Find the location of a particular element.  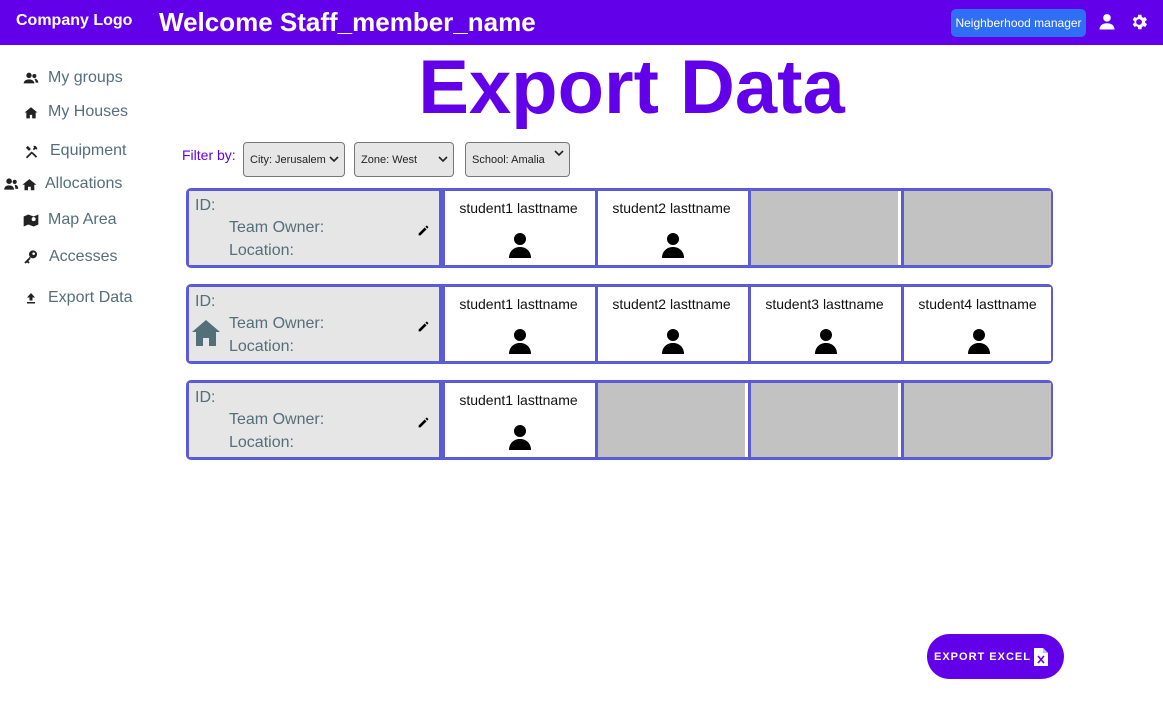

sidebar-item-accesses: Accesses is located at coordinates (68, 257).